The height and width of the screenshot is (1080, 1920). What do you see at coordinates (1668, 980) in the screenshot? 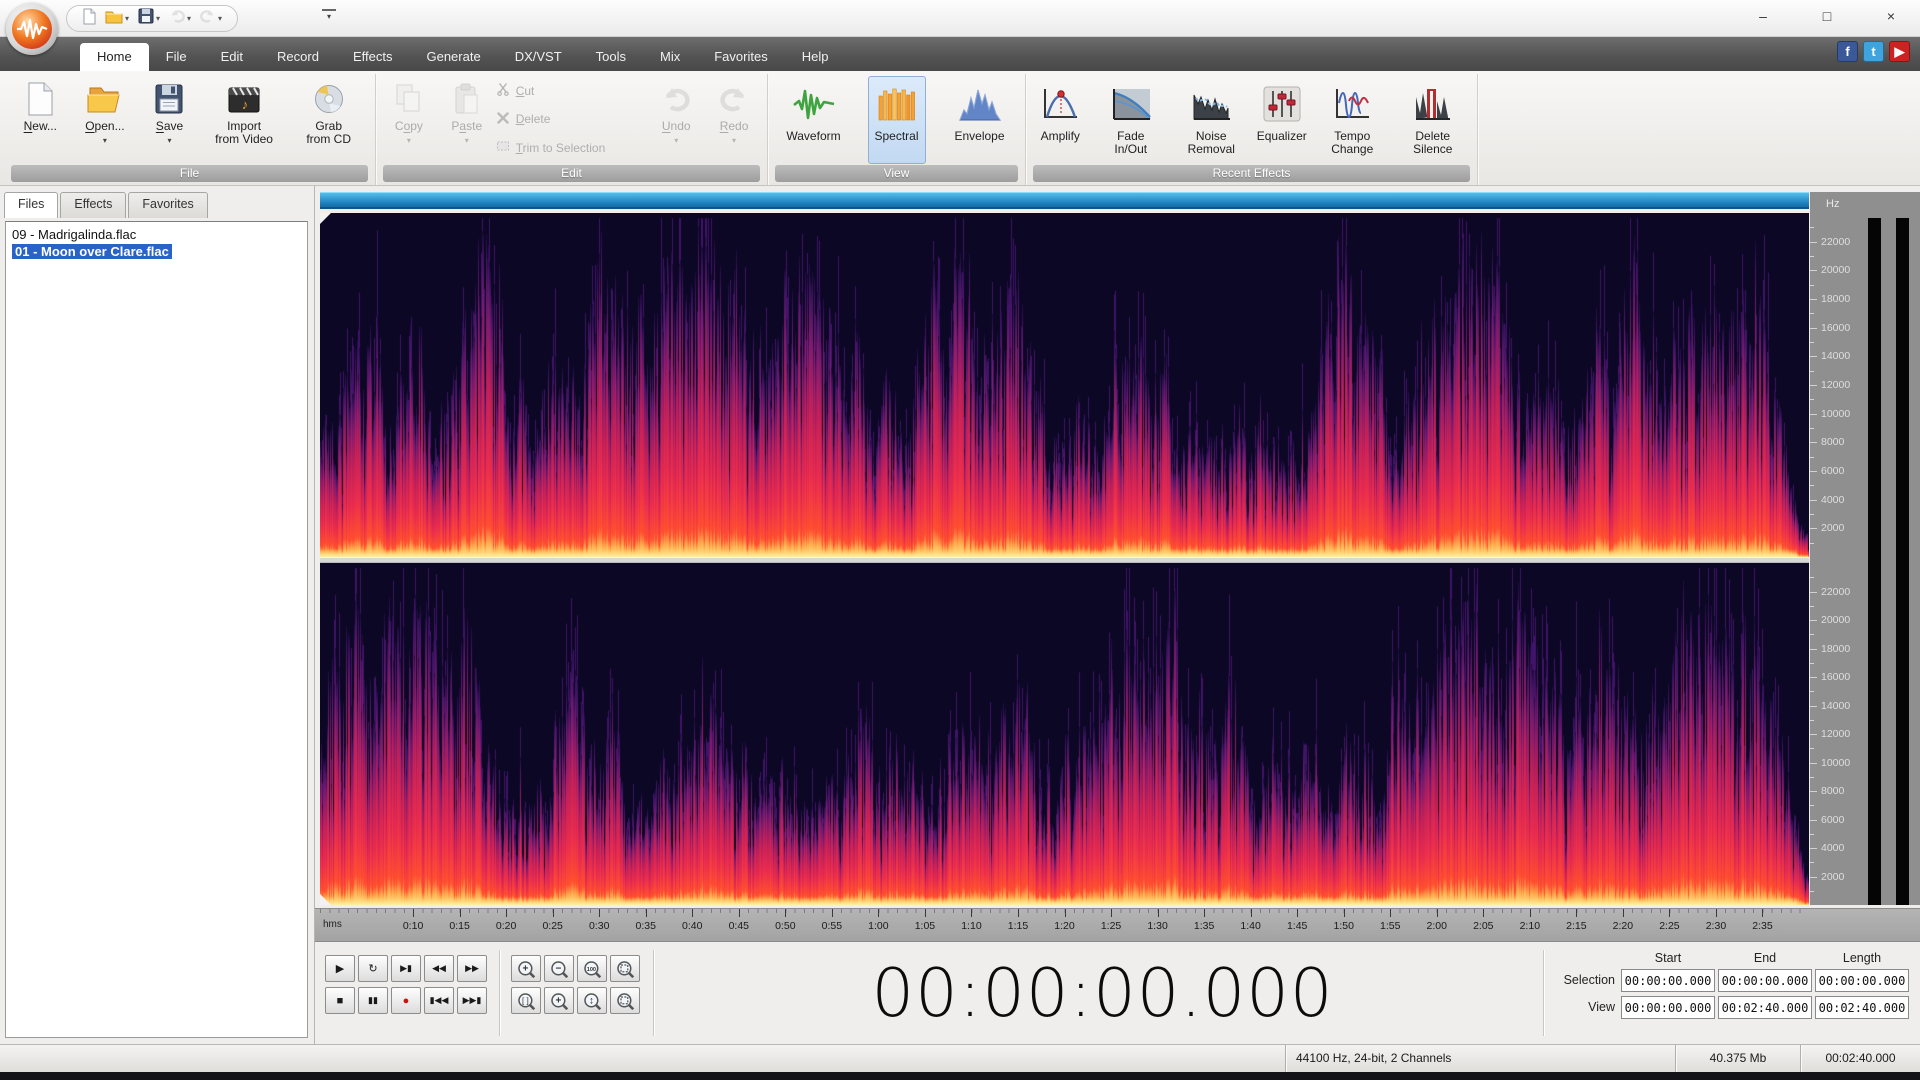
I see `selection-start-field: 00:00:00.000` at bounding box center [1668, 980].